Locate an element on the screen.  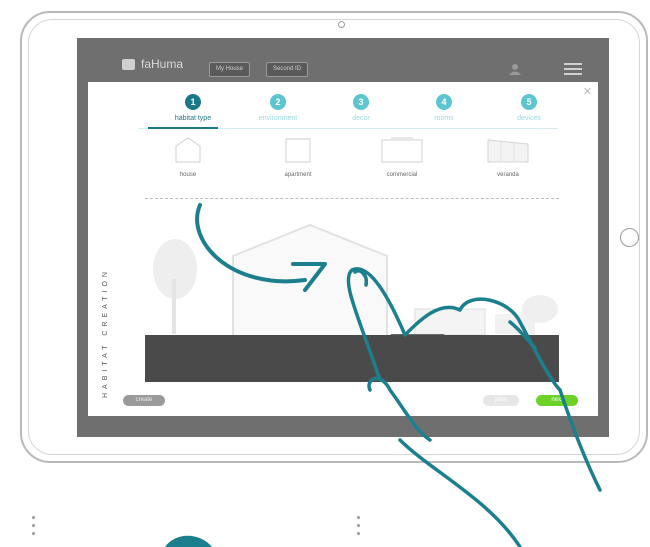
step-number: 4 is located at coordinates (444, 102).